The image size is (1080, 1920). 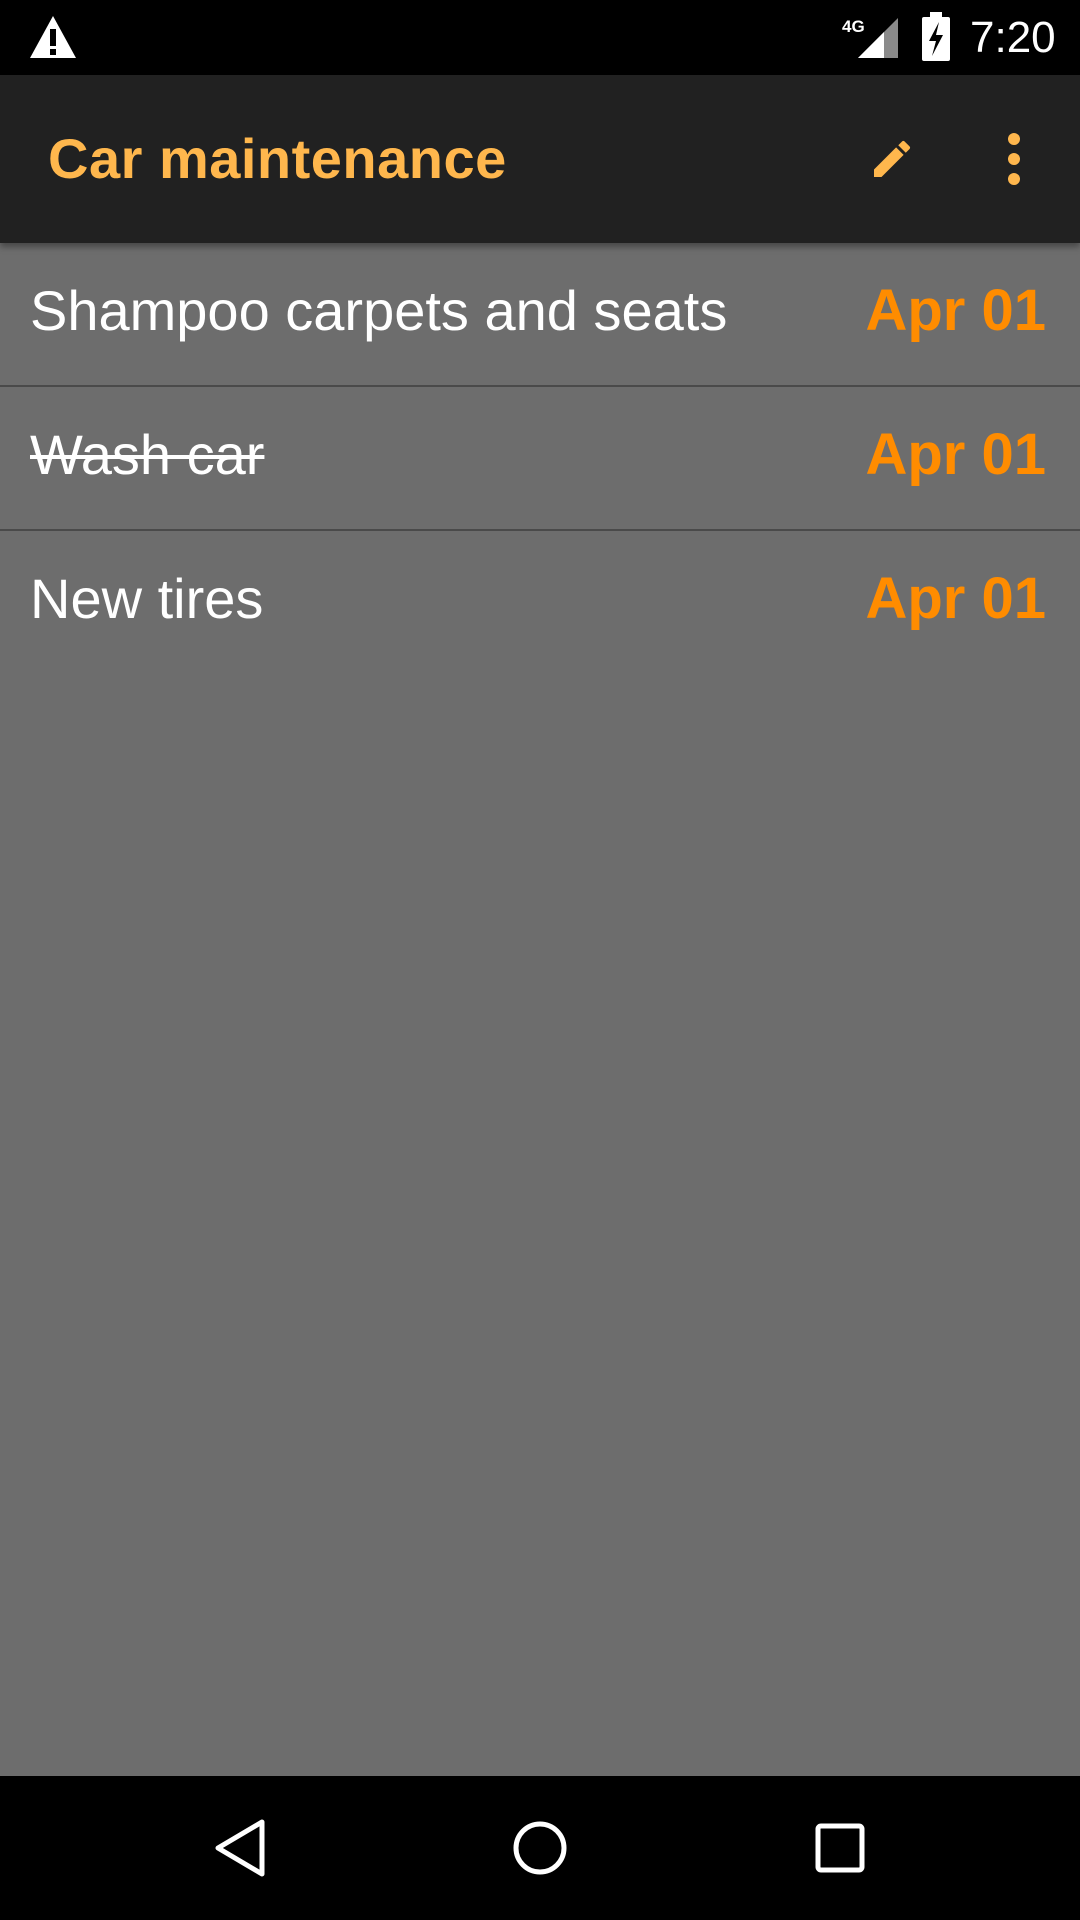 I want to click on task-title: Shampoo carpets and seats, so click(x=379, y=310).